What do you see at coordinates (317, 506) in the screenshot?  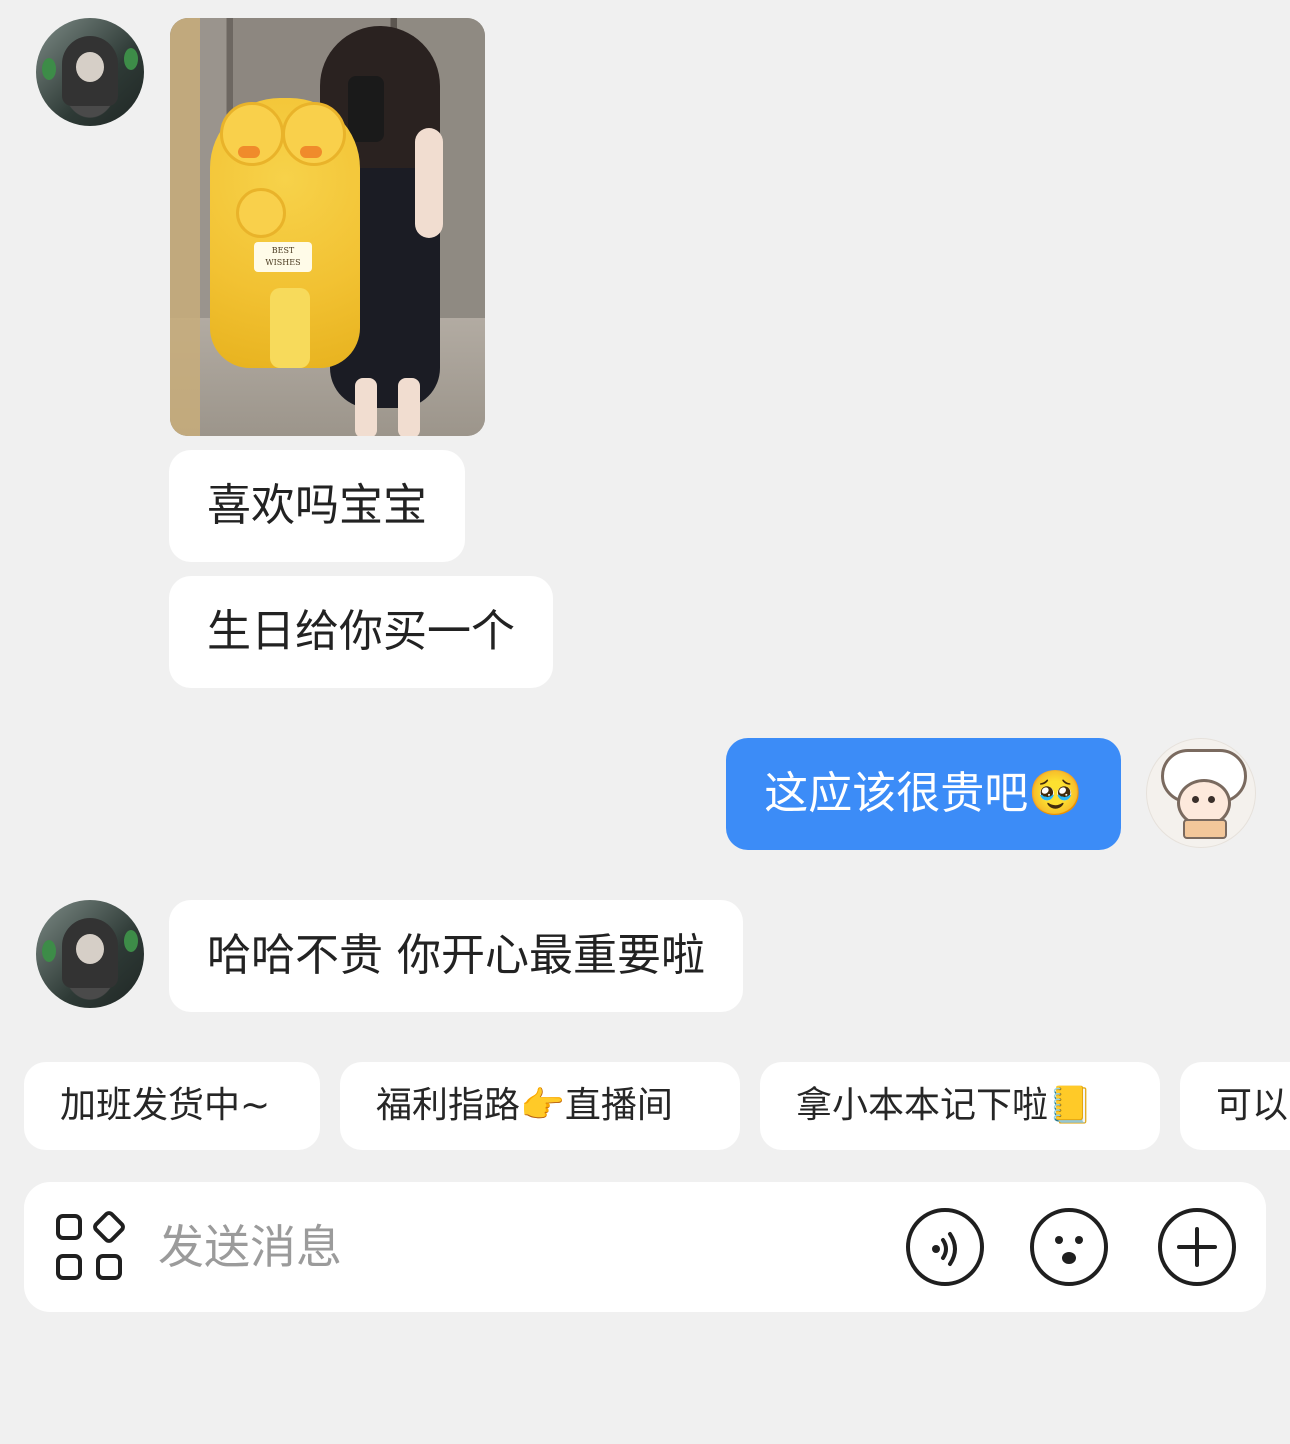 I see `message-bubble-incoming: 喜欢吗宝宝` at bounding box center [317, 506].